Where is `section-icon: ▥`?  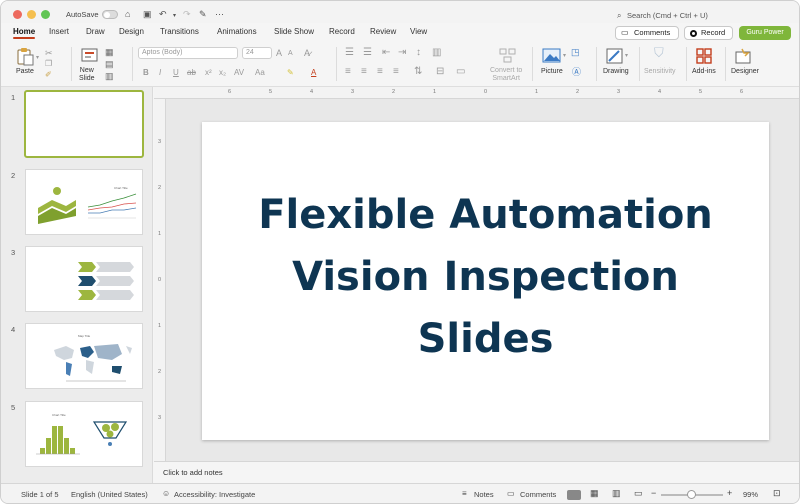
section-icon: ▥ is located at coordinates (109, 76).